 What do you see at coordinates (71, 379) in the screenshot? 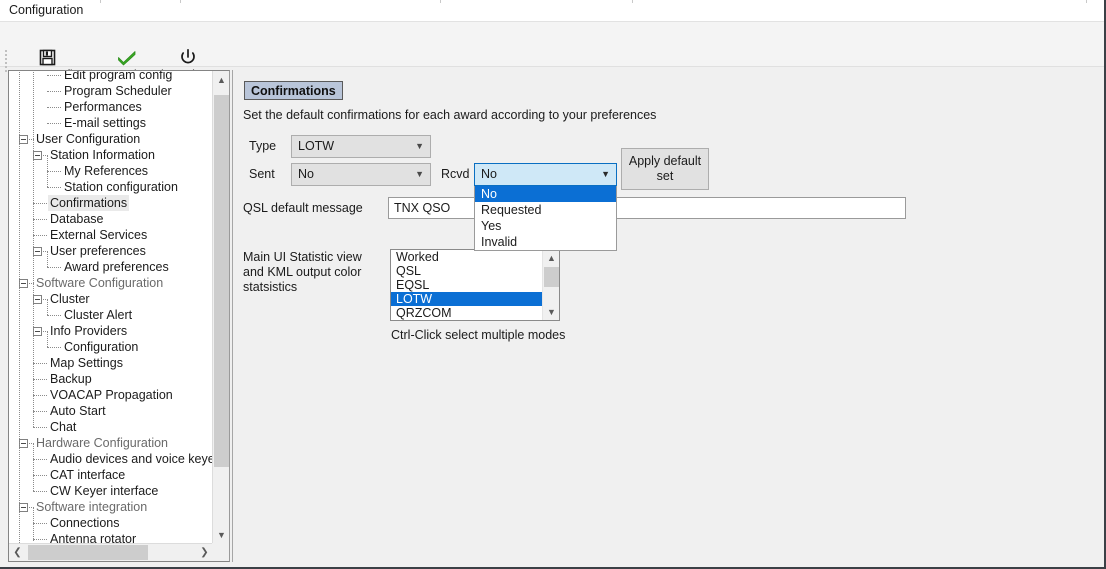
I see `tree-item-label: Backup` at bounding box center [71, 379].